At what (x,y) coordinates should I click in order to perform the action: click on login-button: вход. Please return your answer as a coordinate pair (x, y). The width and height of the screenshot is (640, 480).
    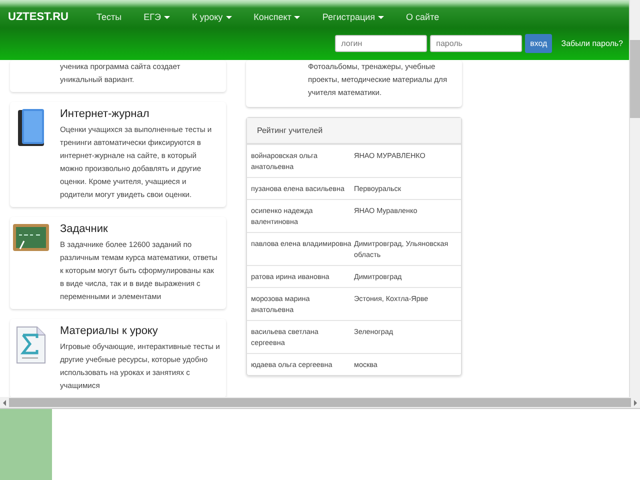
    Looking at the image, I should click on (538, 43).